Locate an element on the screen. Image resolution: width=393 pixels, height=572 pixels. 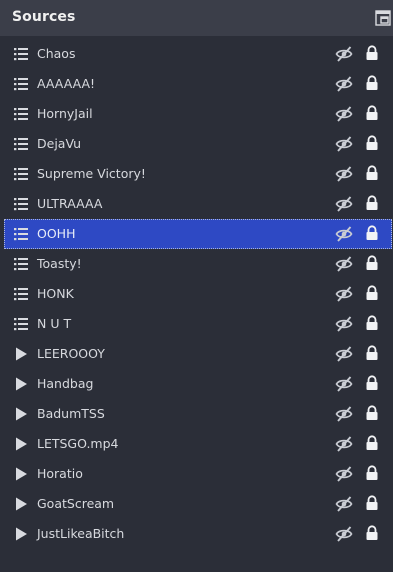
source-item-toasty: Toasty! is located at coordinates (198, 264).